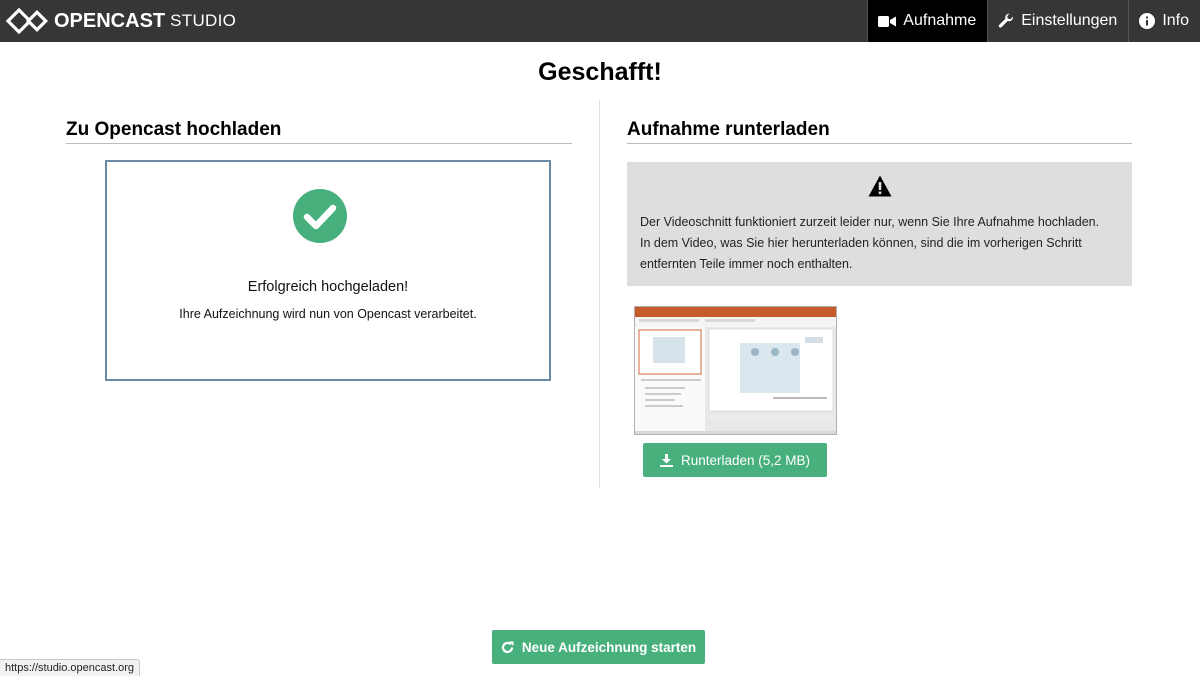 The image size is (1200, 676). I want to click on check-circle-icon, so click(320, 216).